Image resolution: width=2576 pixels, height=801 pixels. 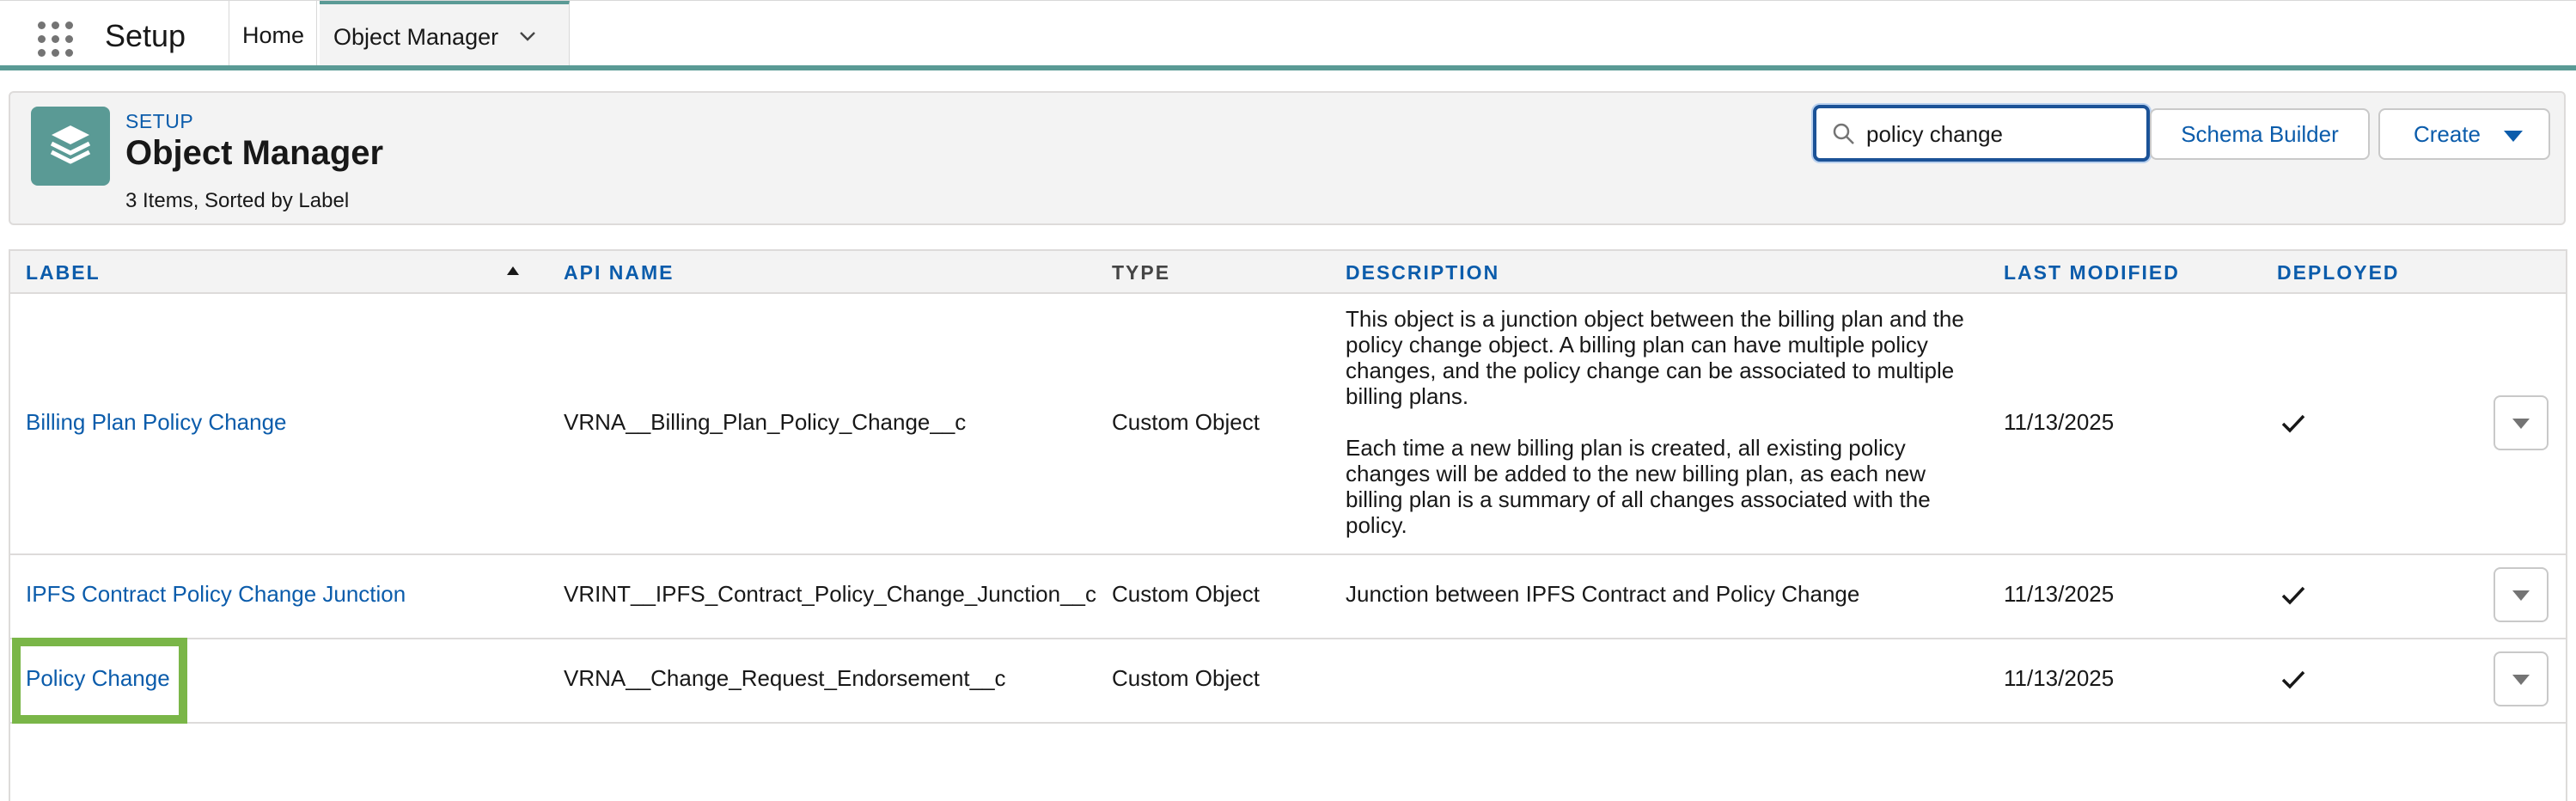 I want to click on object-manager-icon, so click(x=70, y=146).